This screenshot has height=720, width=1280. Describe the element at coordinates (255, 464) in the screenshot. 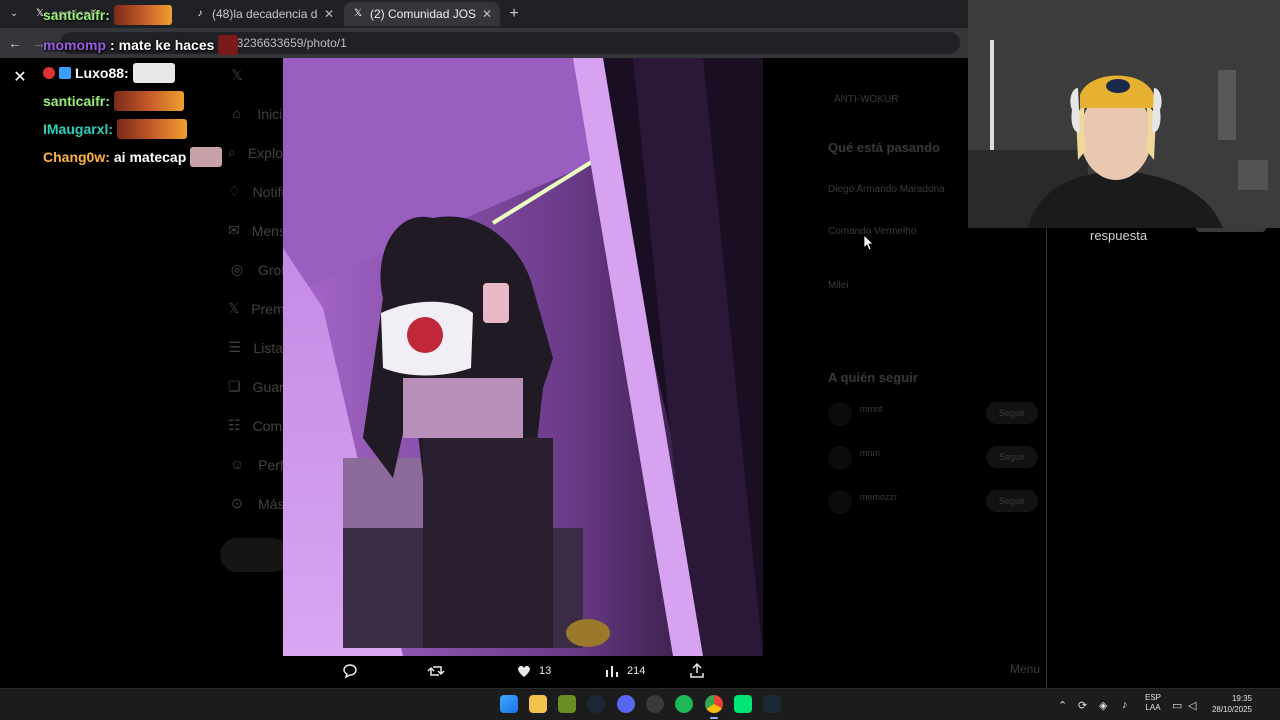

I see `sidebar-item-perfil: ☺ Perfil` at that location.